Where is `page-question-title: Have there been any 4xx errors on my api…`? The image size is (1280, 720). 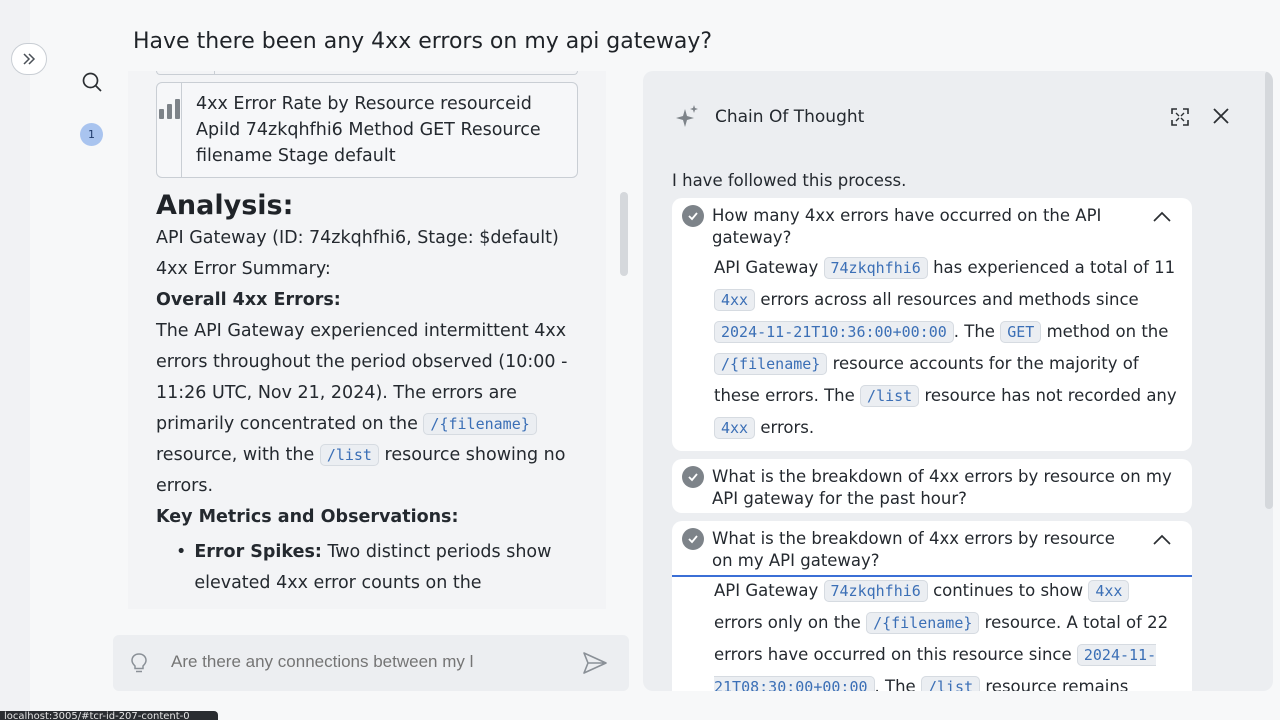
page-question-title: Have there been any 4xx errors on my api… is located at coordinates (423, 41).